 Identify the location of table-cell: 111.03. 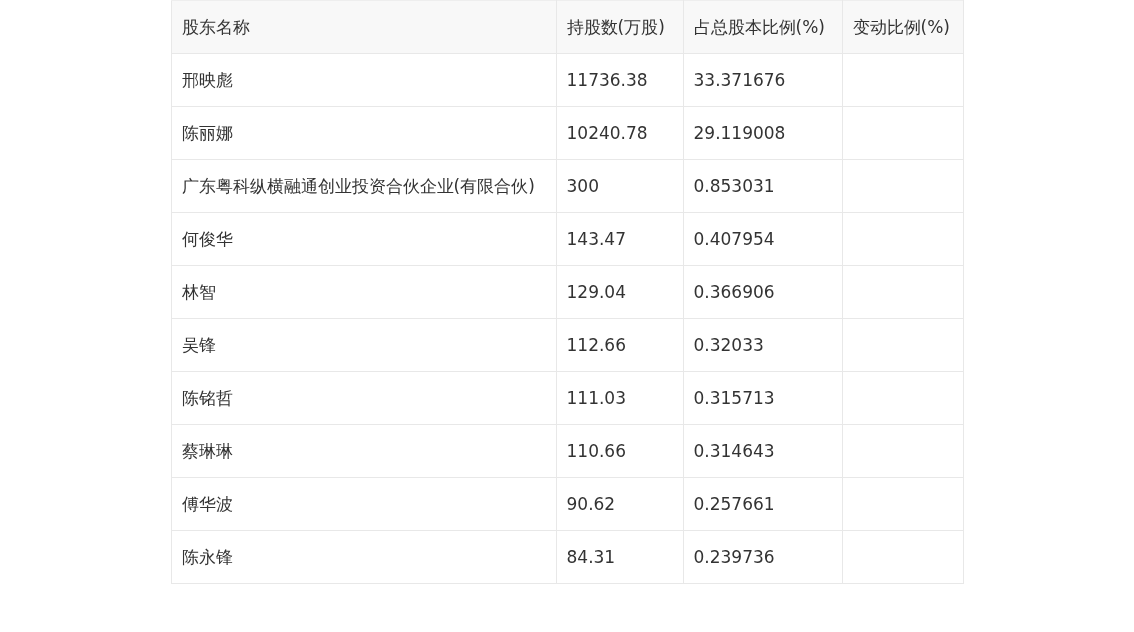
(619, 398).